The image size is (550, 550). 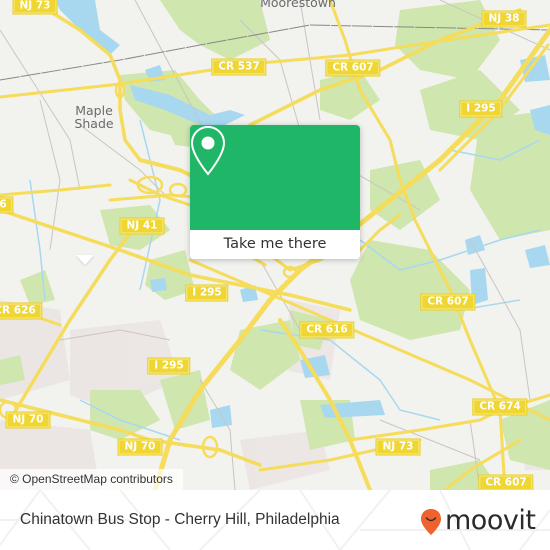 What do you see at coordinates (208, 150) in the screenshot?
I see `map-pin-icon` at bounding box center [208, 150].